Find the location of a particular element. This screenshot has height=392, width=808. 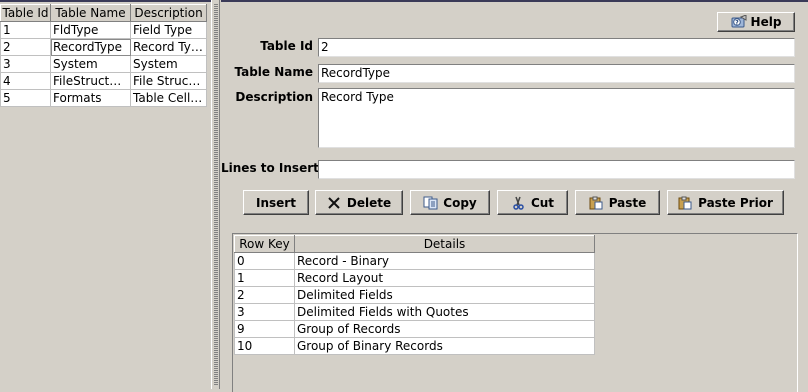

lines-to-insert-field is located at coordinates (556, 169).